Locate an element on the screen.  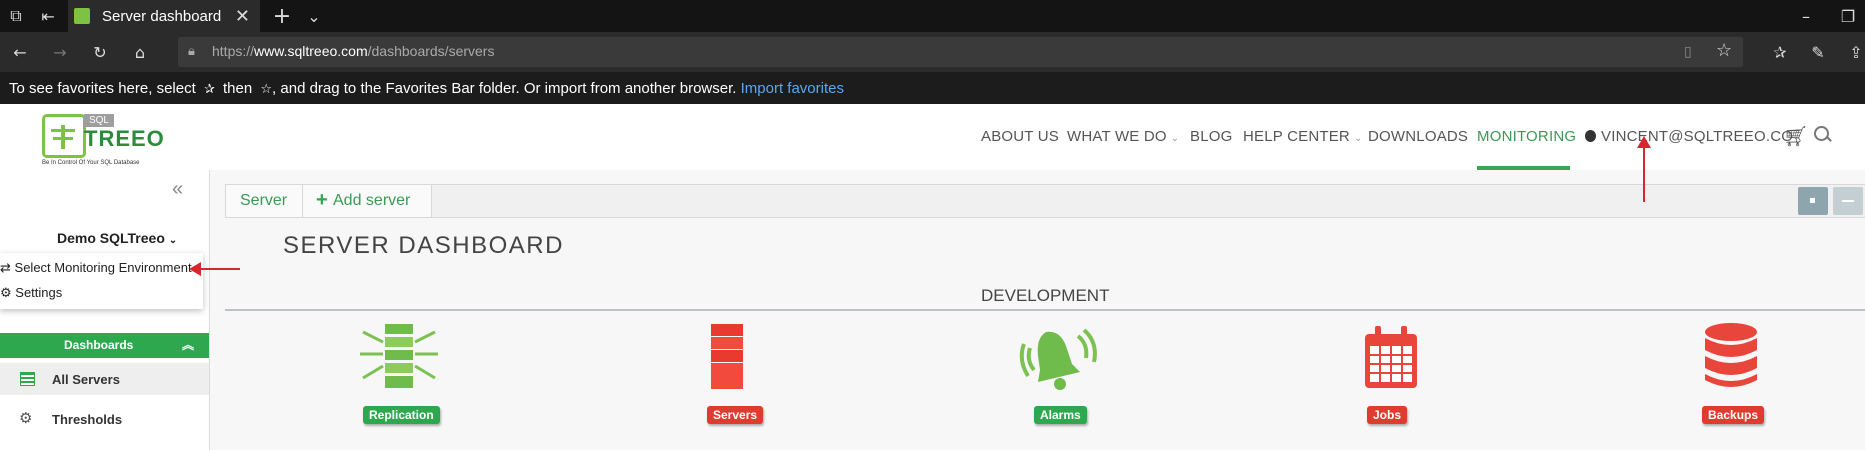
site-favicon-icon is located at coordinates (82, 16).